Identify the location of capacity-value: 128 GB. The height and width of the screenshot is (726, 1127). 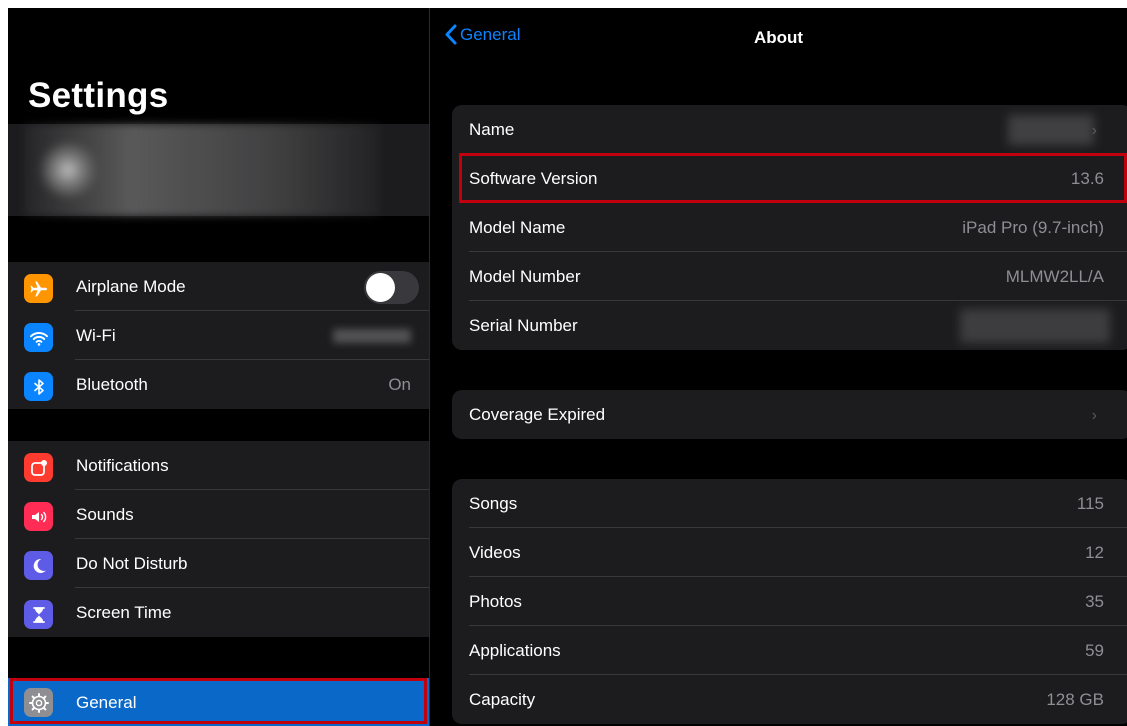
(1075, 699).